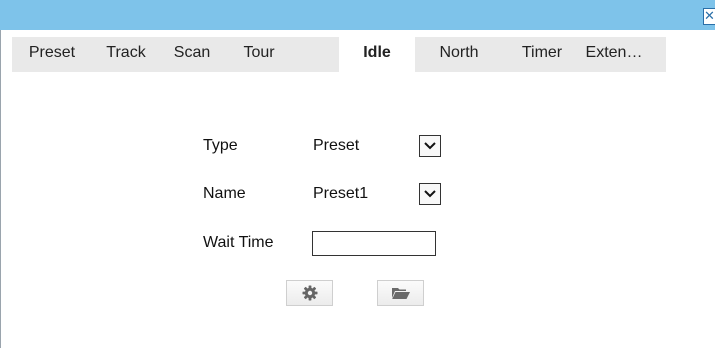  What do you see at coordinates (341, 193) in the screenshot?
I see `name-select-value: Preset1` at bounding box center [341, 193].